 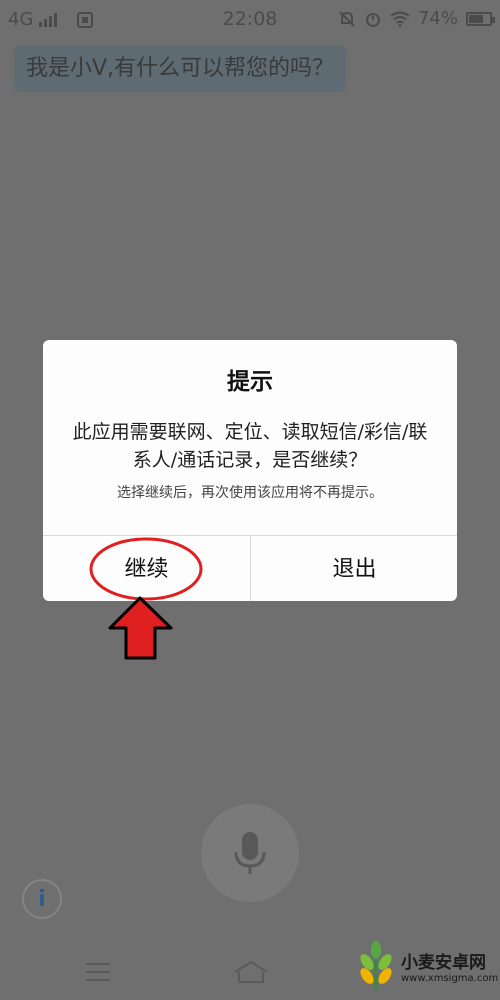 What do you see at coordinates (98, 972) in the screenshot?
I see `menu-icon` at bounding box center [98, 972].